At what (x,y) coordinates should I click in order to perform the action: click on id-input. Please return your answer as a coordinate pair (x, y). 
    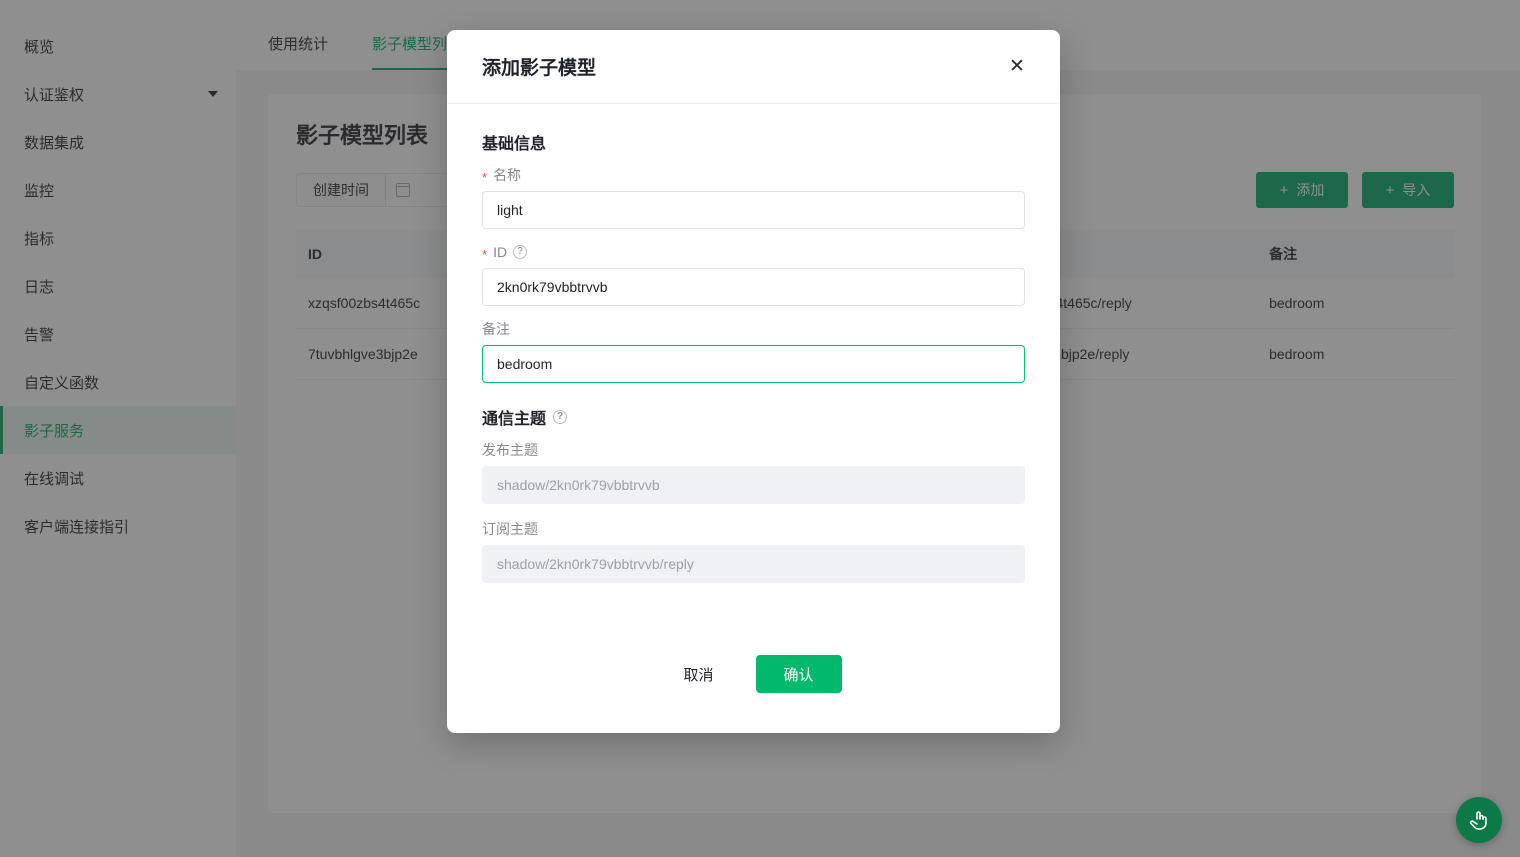
    Looking at the image, I should click on (753, 287).